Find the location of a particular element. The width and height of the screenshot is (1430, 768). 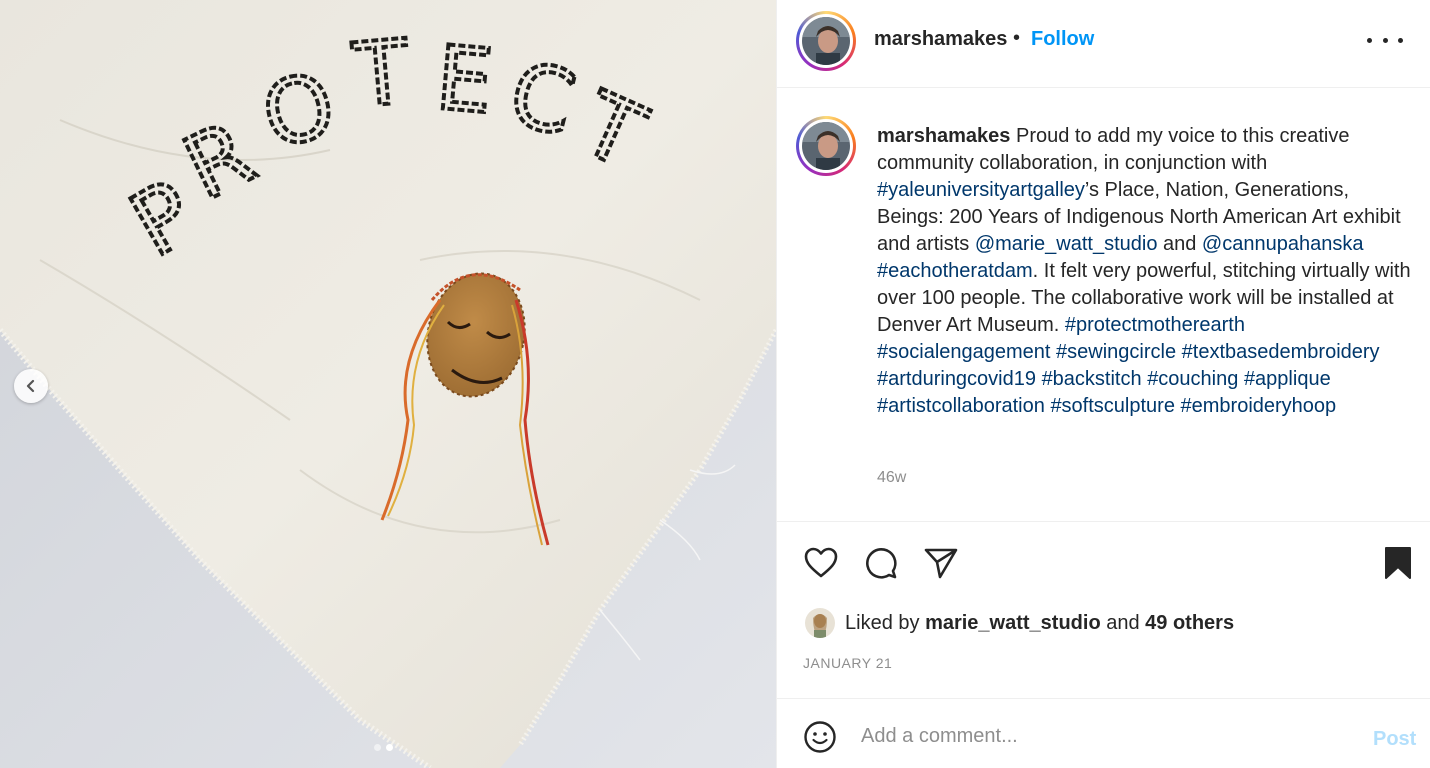

caption-hashtag: #yaleuniversityartgalley is located at coordinates (981, 190).